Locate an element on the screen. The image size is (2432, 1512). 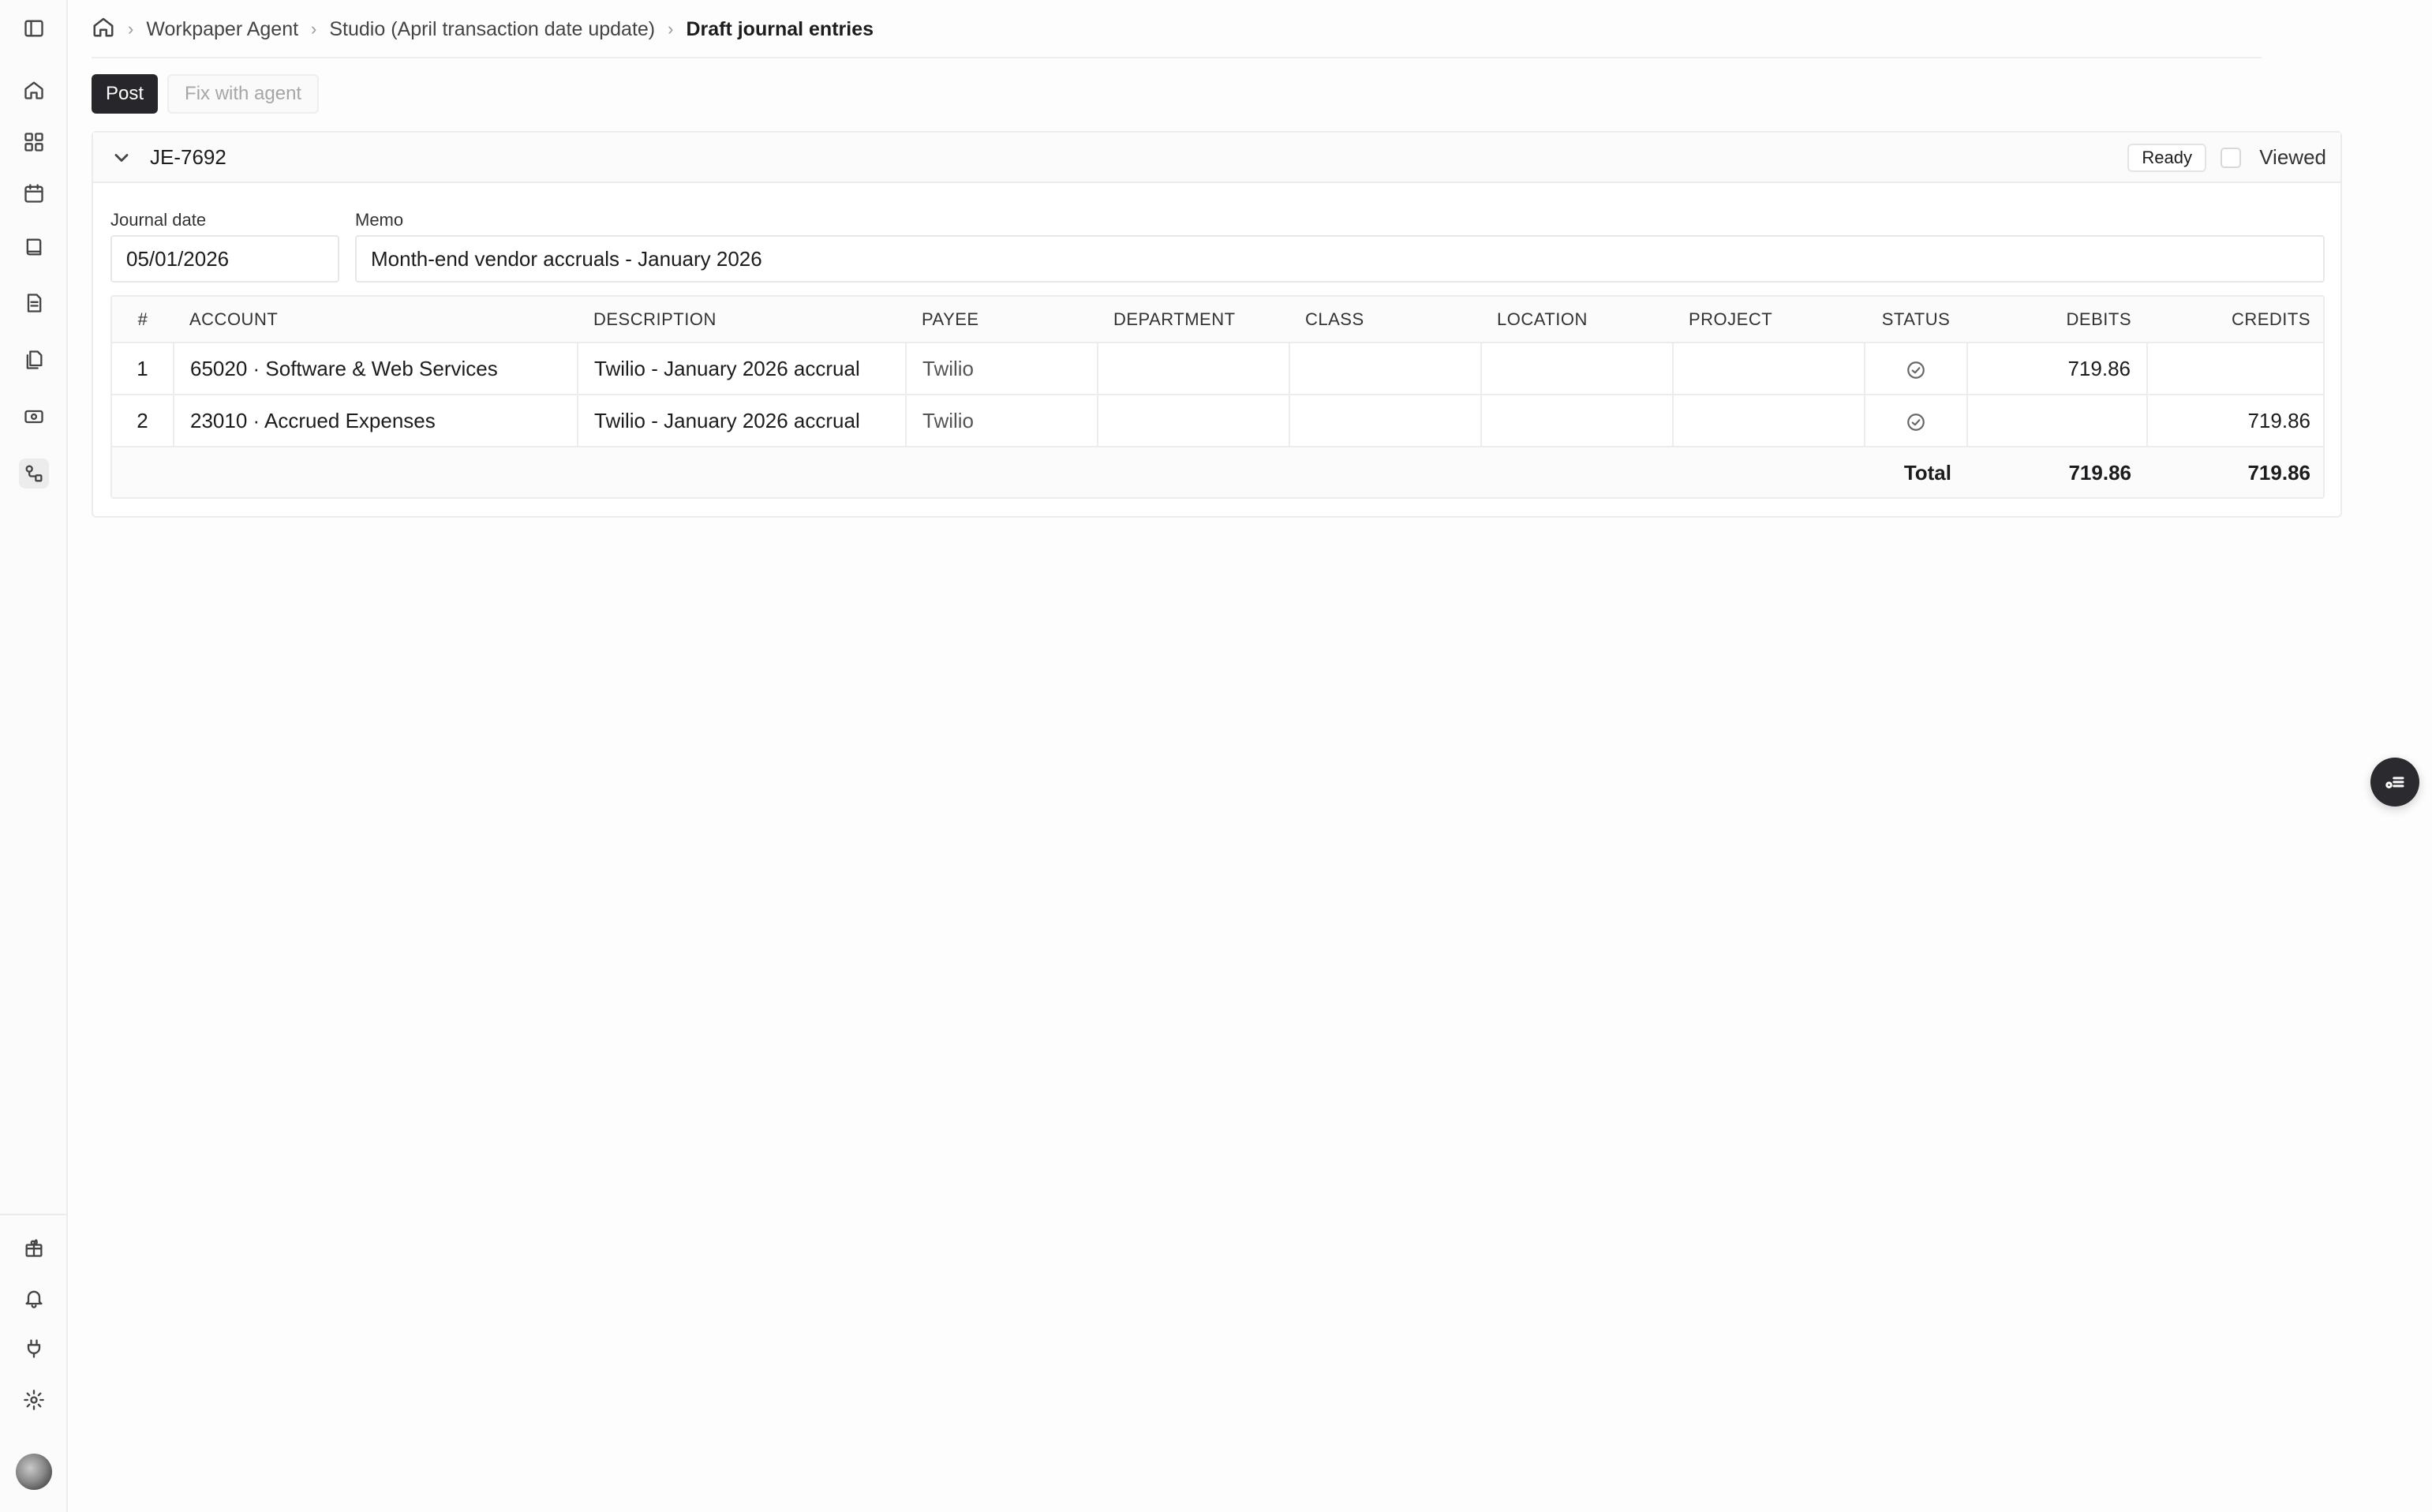
bell-icon is located at coordinates (34, 1298).